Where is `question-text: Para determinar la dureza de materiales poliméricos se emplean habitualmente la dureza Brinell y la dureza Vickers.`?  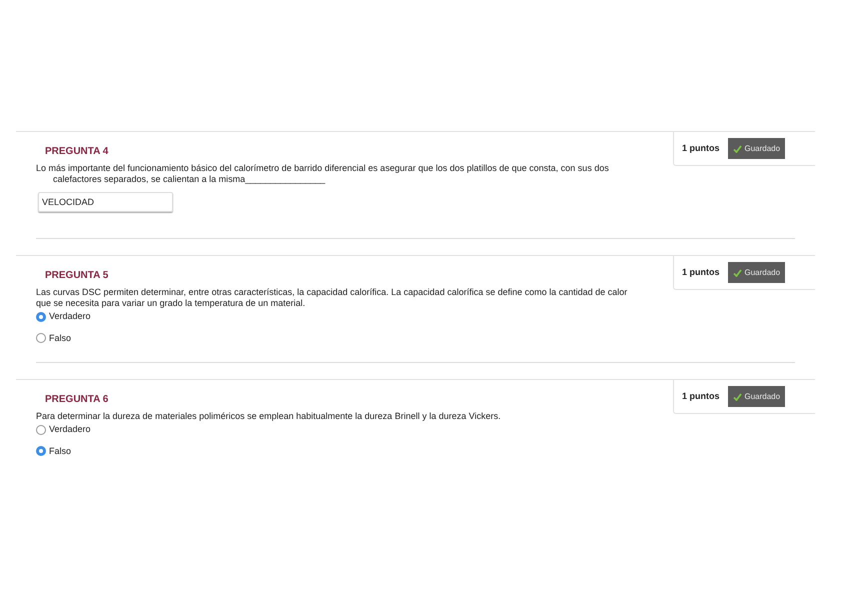
question-text: Para determinar la dureza de materiales poliméricos se emplean habitualmente la dureza Brinell y la dureza Vickers. is located at coordinates (269, 416).